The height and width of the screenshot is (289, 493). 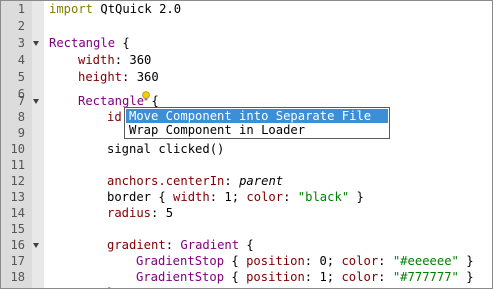 I want to click on code-text: signal clicked(), so click(x=165, y=149).